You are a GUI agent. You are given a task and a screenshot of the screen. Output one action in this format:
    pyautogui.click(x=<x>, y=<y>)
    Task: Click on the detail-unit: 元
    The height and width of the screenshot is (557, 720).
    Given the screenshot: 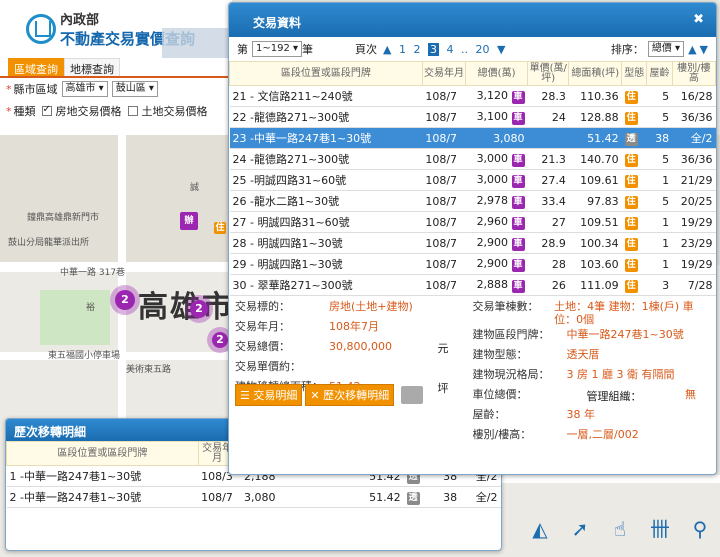 What is the action you would take?
    pyautogui.click(x=443, y=348)
    